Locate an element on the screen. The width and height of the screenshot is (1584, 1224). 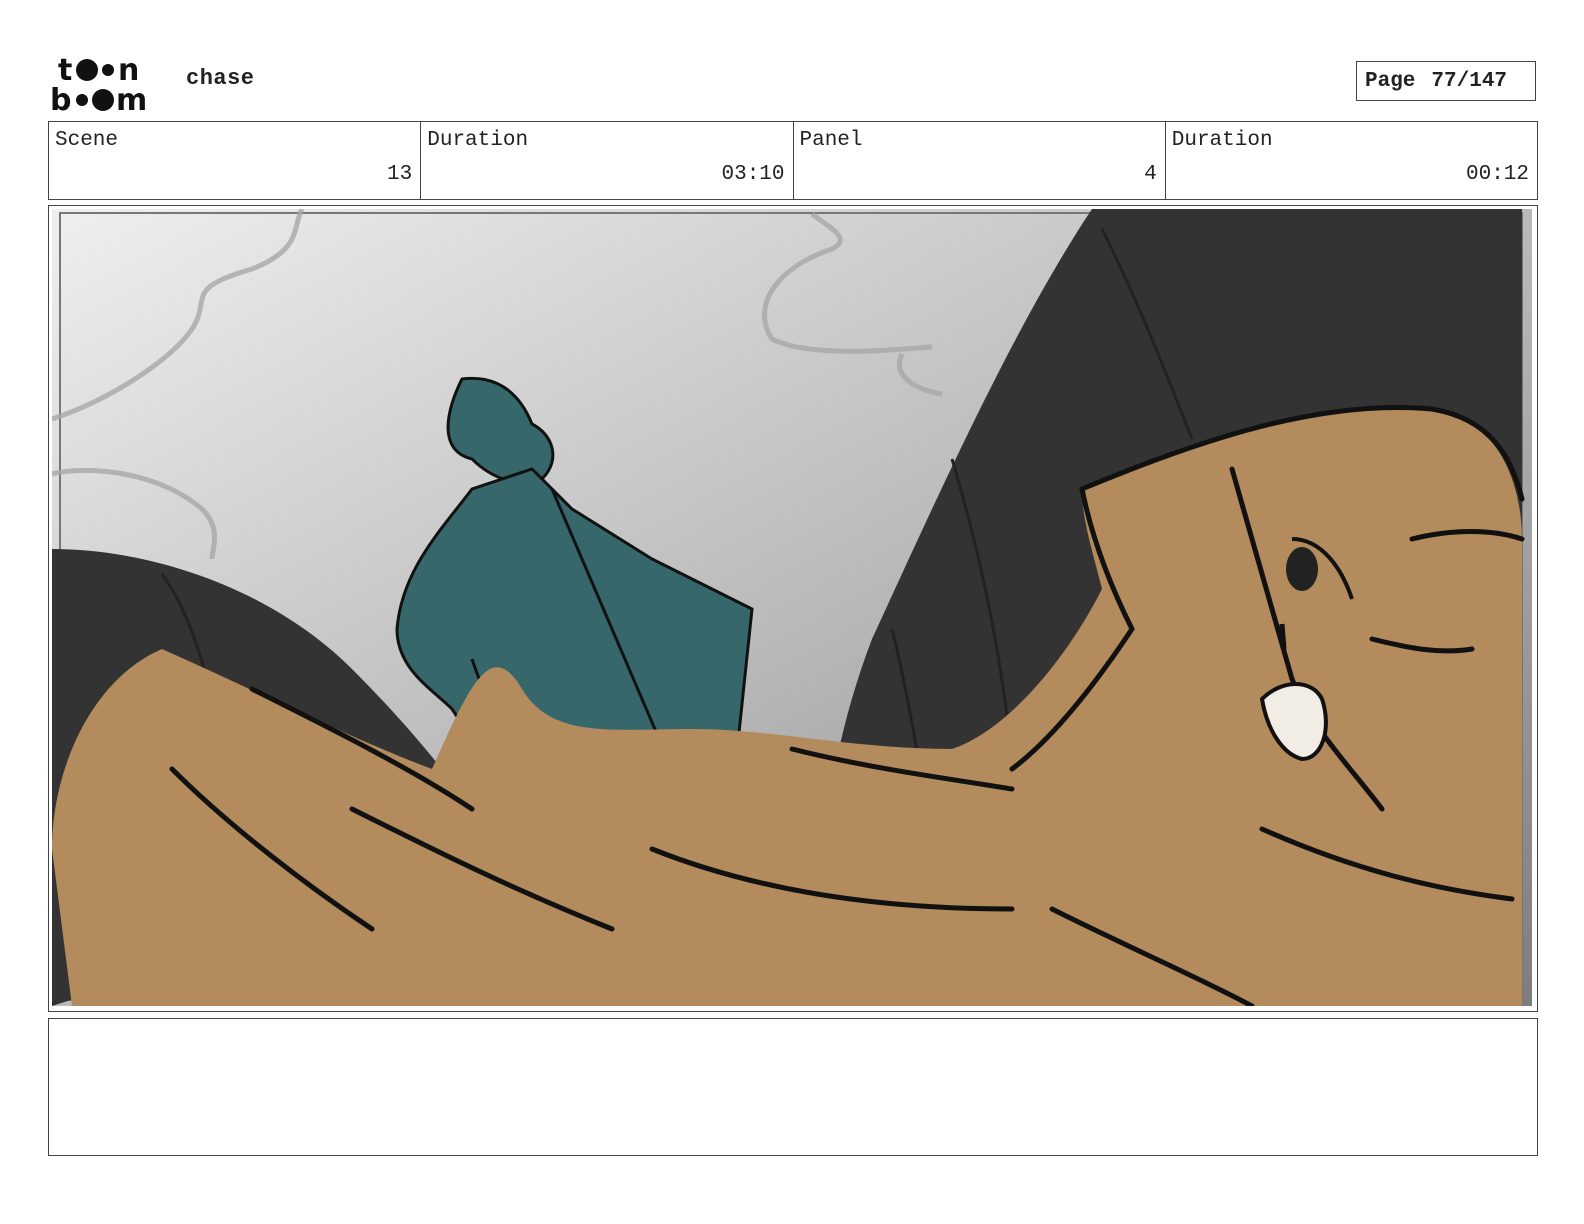
page-label: Page is located at coordinates (1390, 81).